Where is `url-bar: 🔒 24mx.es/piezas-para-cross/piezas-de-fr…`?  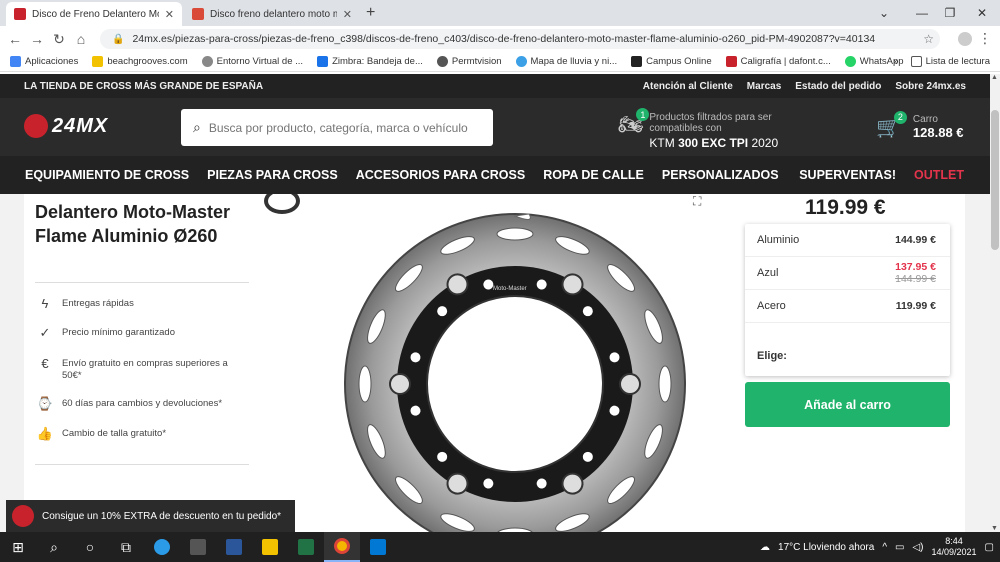 url-bar: 🔒 24mx.es/piezas-para-cross/piezas-de-fr… is located at coordinates (520, 39).